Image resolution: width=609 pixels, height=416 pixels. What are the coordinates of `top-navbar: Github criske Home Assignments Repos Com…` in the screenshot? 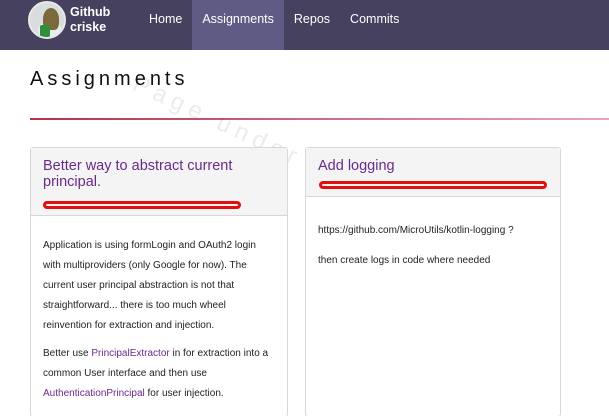 It's located at (304, 25).